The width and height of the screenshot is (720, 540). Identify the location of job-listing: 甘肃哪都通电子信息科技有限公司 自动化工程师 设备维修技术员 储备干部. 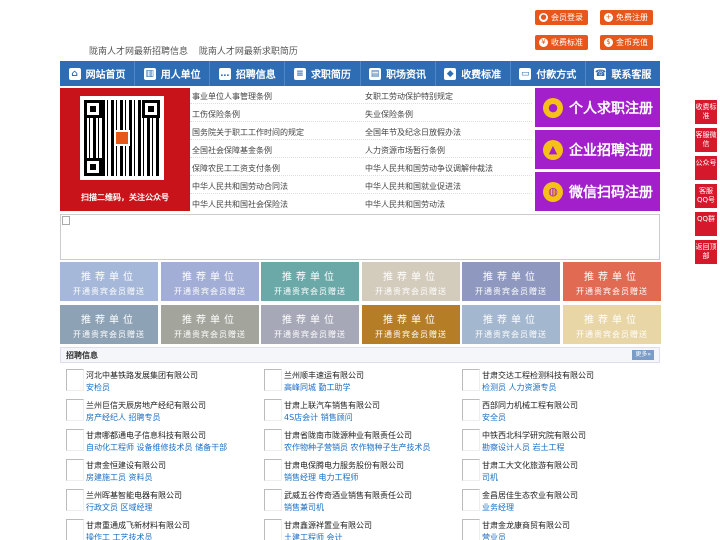
(160, 443).